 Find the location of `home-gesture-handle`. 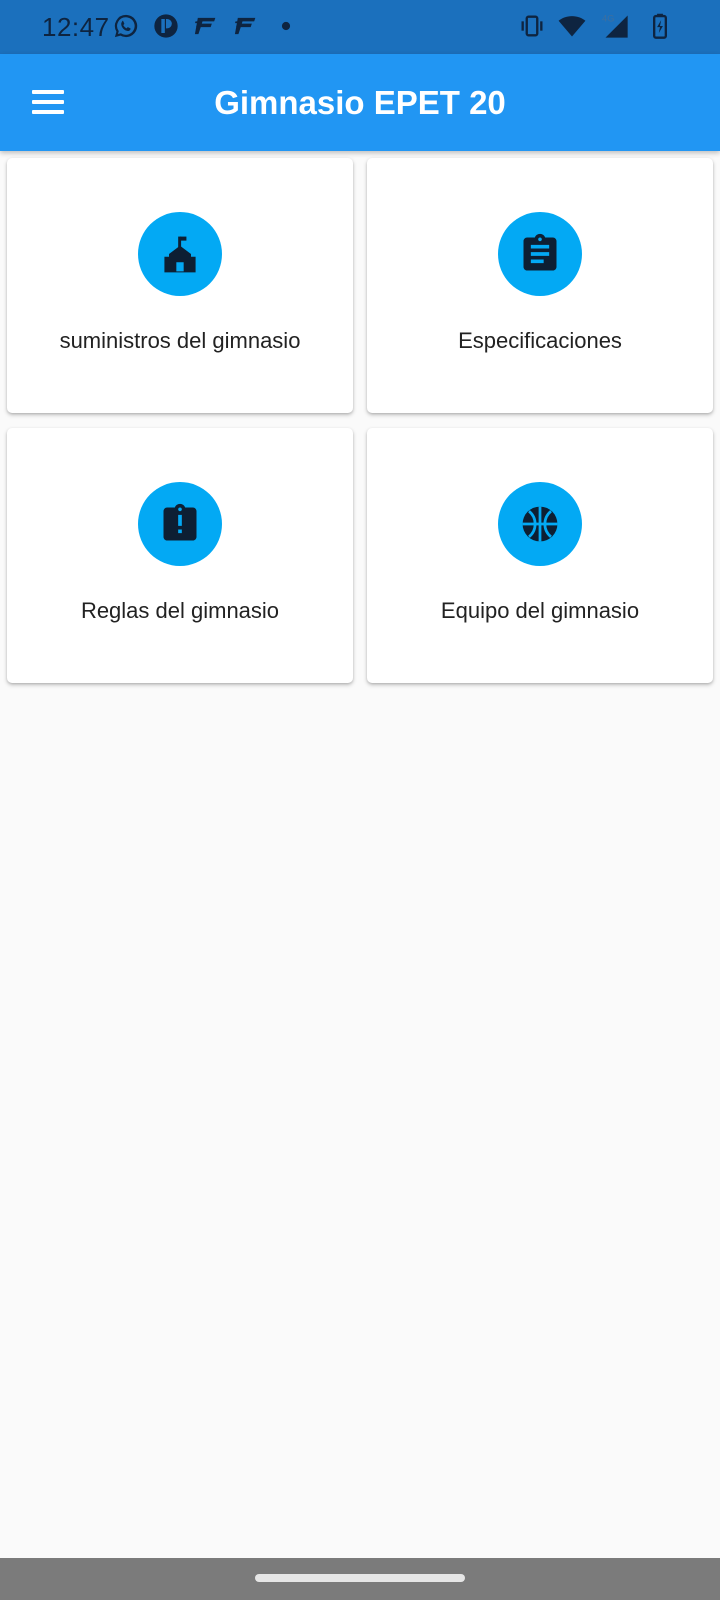

home-gesture-handle is located at coordinates (360, 1578).